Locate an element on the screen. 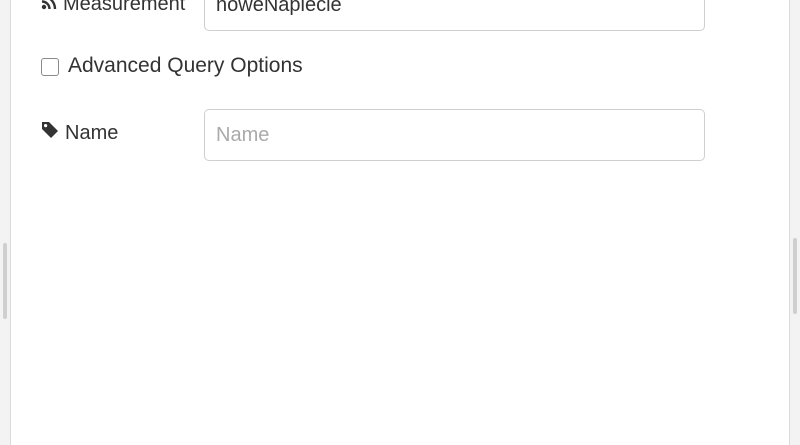 This screenshot has height=445, width=800. measurement-label: Measurement is located at coordinates (113, 8).